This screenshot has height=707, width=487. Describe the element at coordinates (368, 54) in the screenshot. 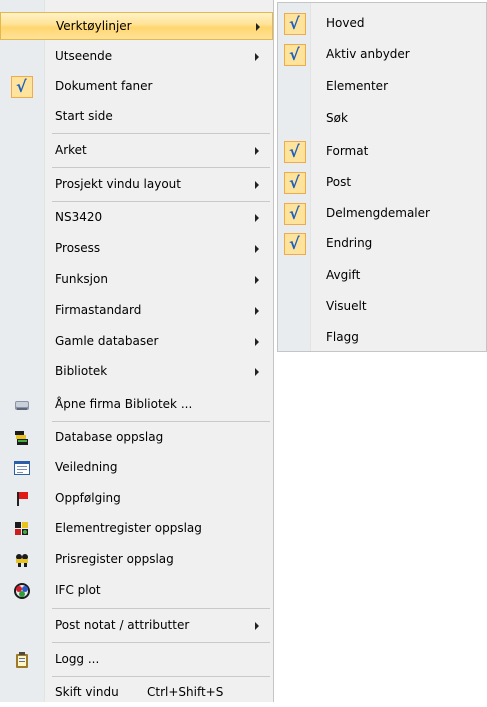

I see `submenu-item-label: Aktiv anbyder` at that location.